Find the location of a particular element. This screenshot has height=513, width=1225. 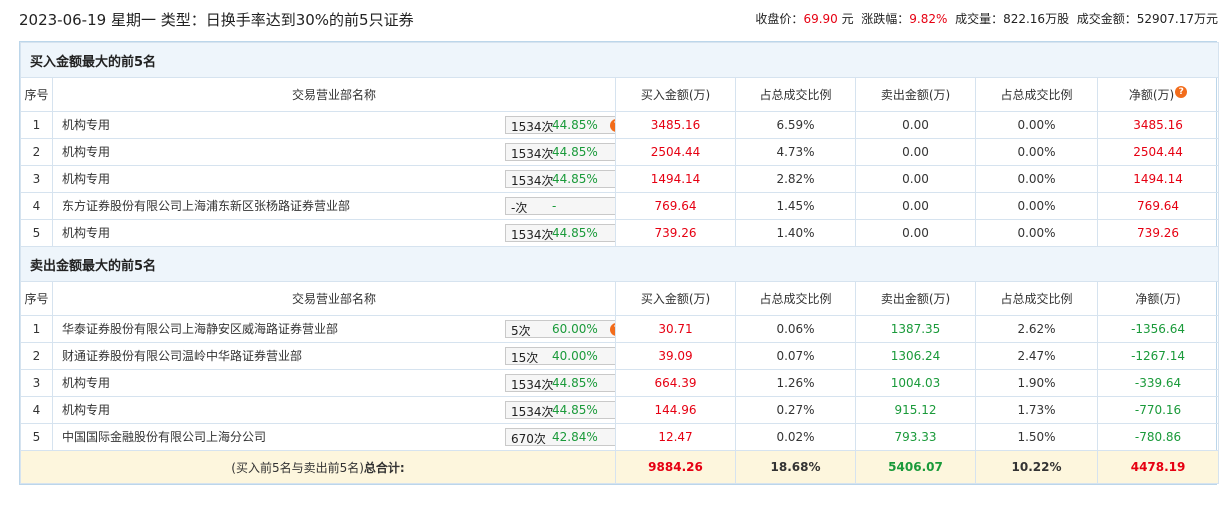

sell-amount: 1387.35 is located at coordinates (915, 329).